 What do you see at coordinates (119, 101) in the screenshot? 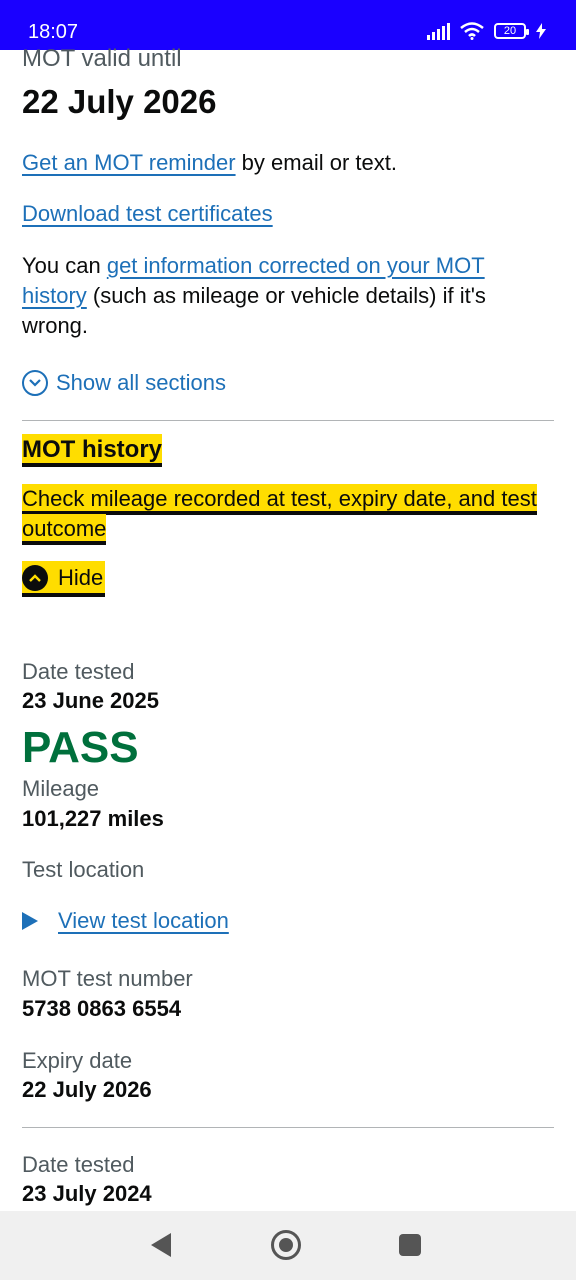
I see `mot-valid-date: 22 July 2026` at bounding box center [119, 101].